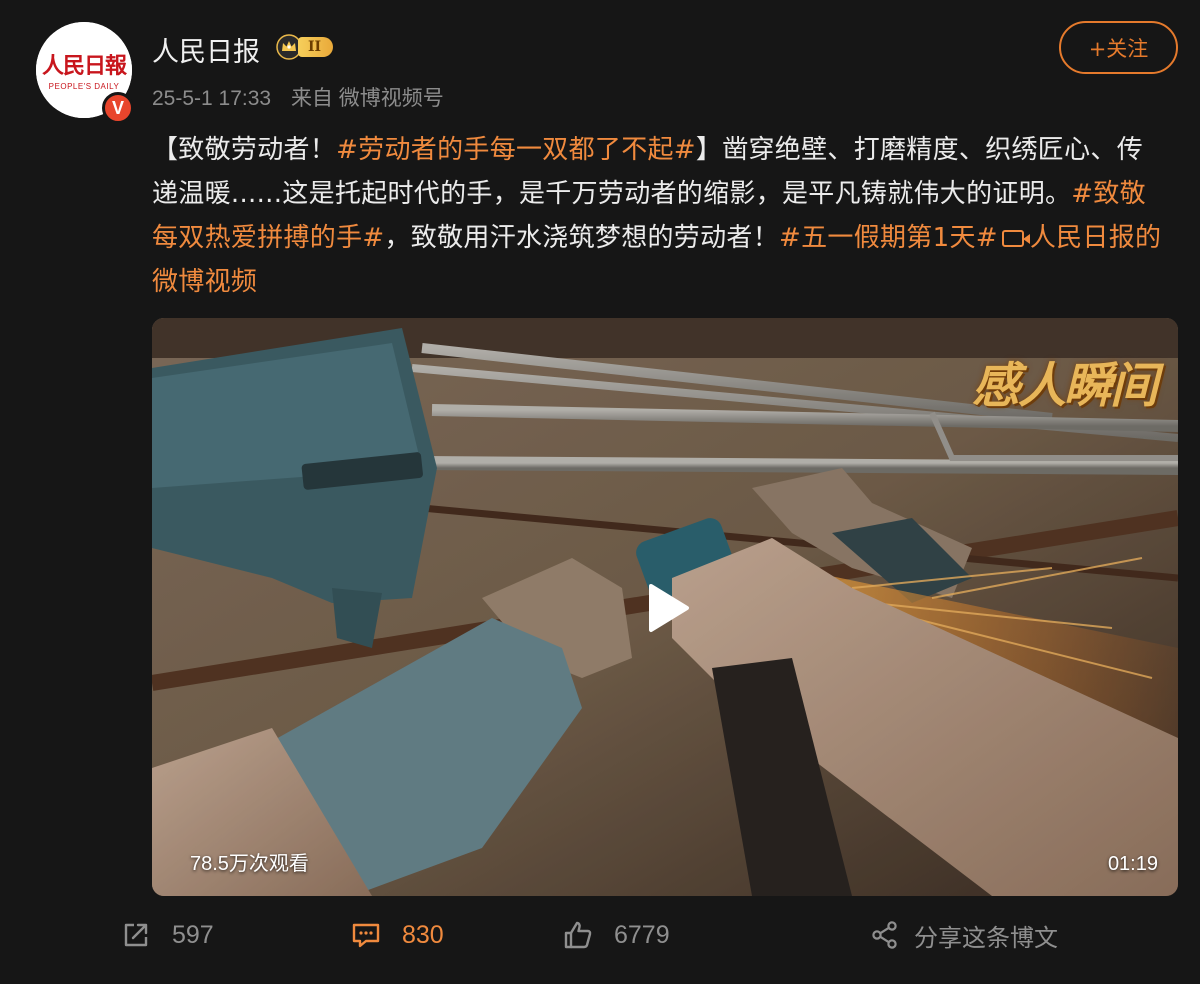 This screenshot has height=984, width=1200. Describe the element at coordinates (84, 86) in the screenshot. I see `avatar-logo-subtitle: PEOPLE'S DAILY` at that location.